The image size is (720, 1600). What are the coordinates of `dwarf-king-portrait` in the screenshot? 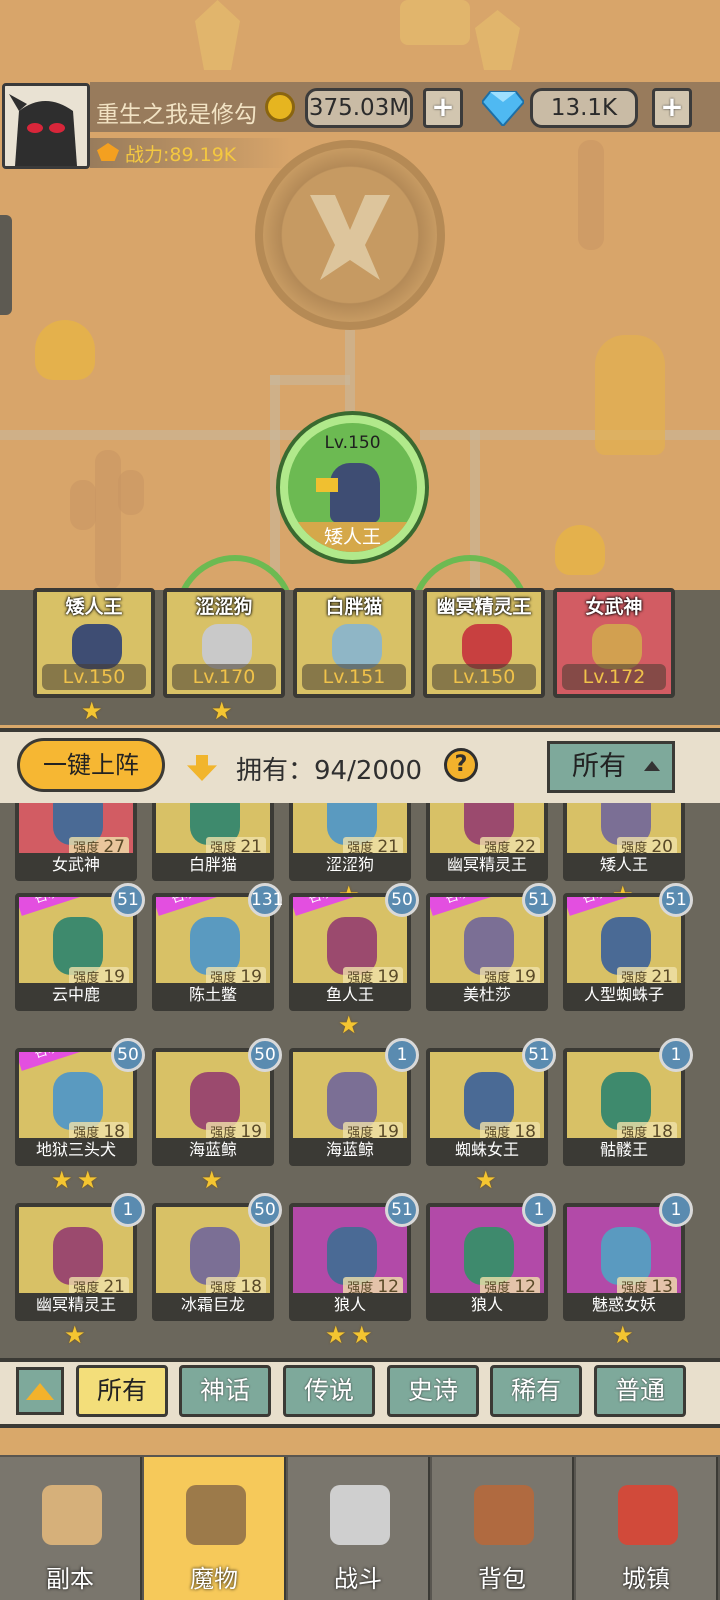 It's located at (355, 493).